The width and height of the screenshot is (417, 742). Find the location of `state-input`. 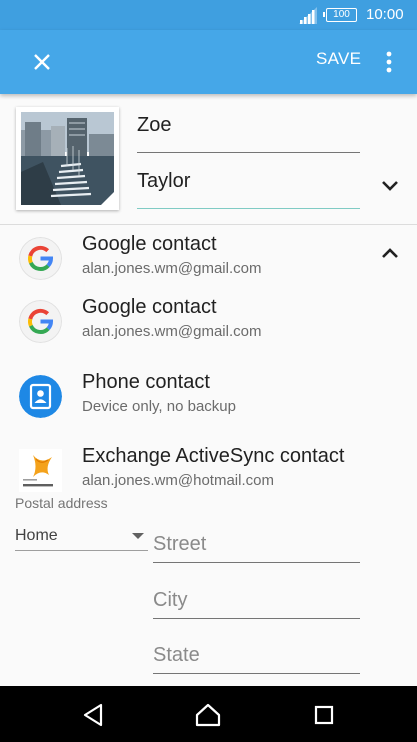

state-input is located at coordinates (256, 655).